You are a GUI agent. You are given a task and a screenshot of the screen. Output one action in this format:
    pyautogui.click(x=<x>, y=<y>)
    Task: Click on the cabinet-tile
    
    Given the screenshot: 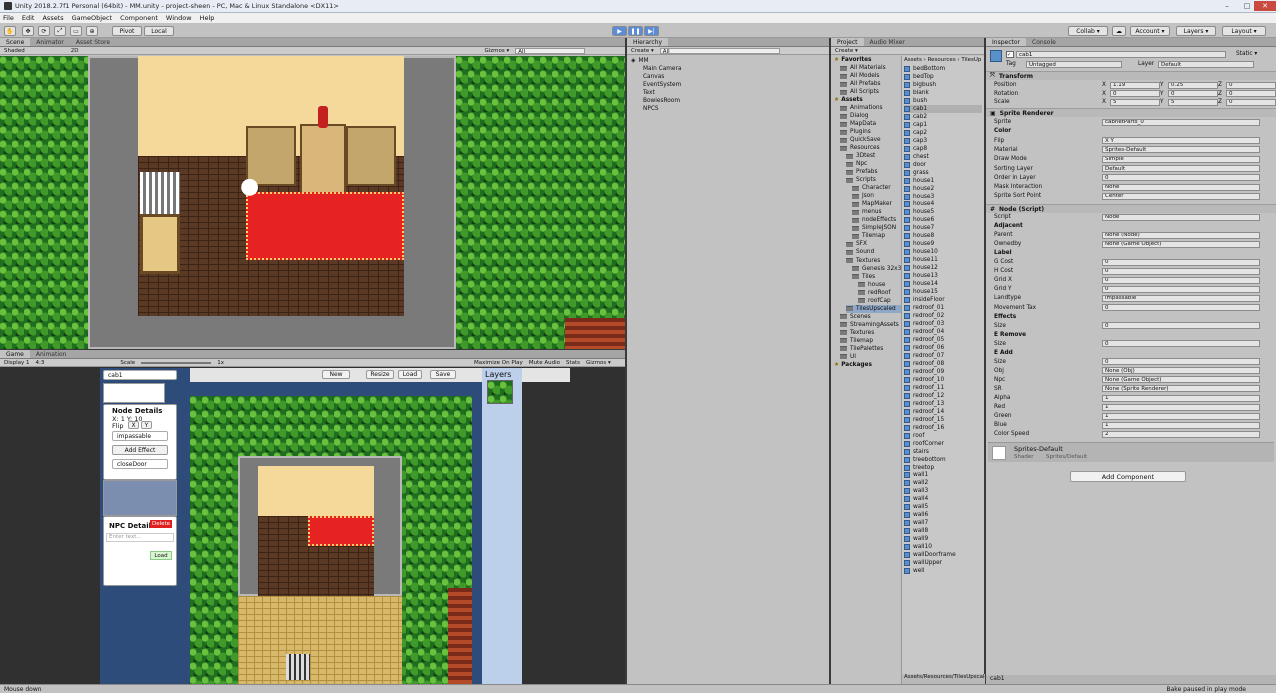 What is the action you would take?
    pyautogui.click(x=323, y=163)
    